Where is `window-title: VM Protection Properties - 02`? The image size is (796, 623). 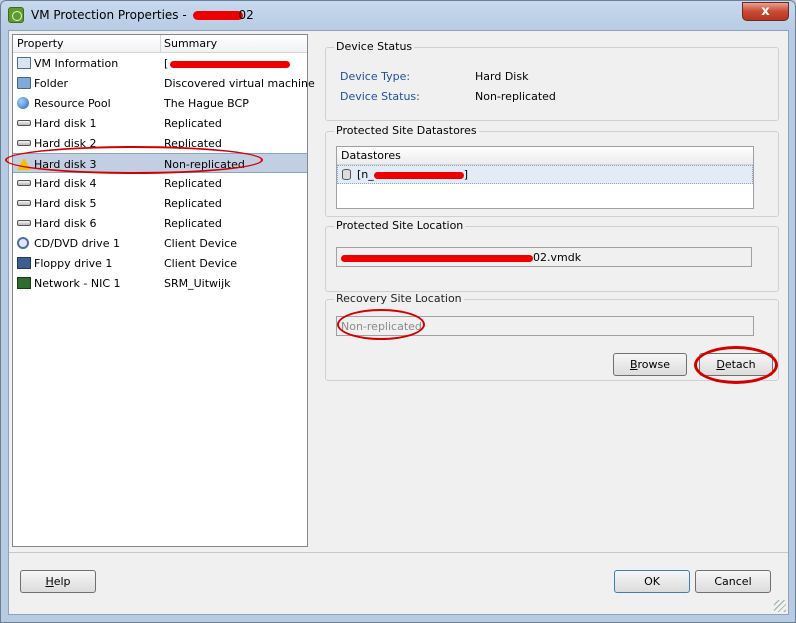 window-title: VM Protection Properties - 02 is located at coordinates (142, 15).